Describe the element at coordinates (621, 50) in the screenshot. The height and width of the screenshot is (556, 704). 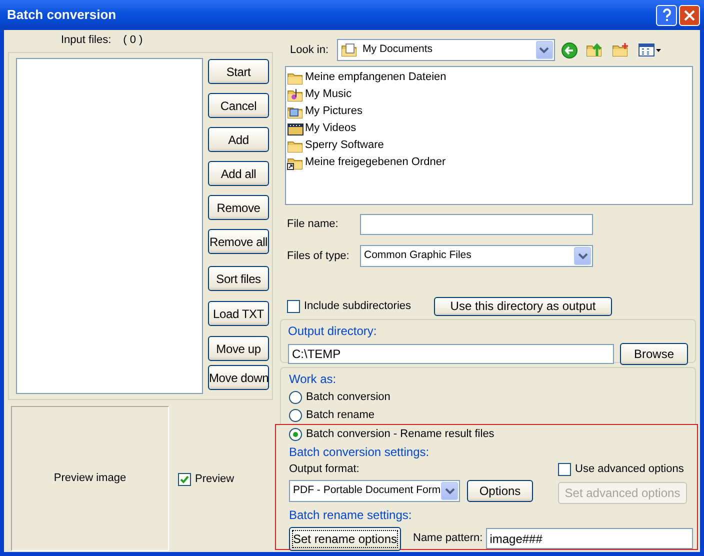
I see `new-folder-icon` at that location.